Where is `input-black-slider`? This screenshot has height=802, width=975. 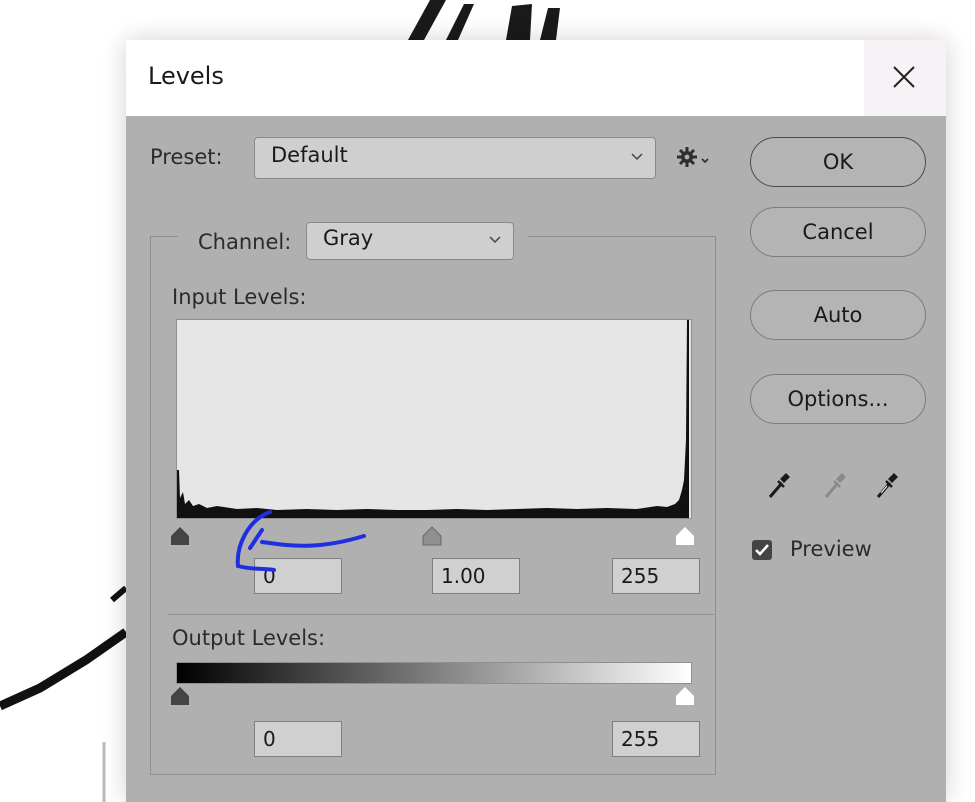 input-black-slider is located at coordinates (180, 536).